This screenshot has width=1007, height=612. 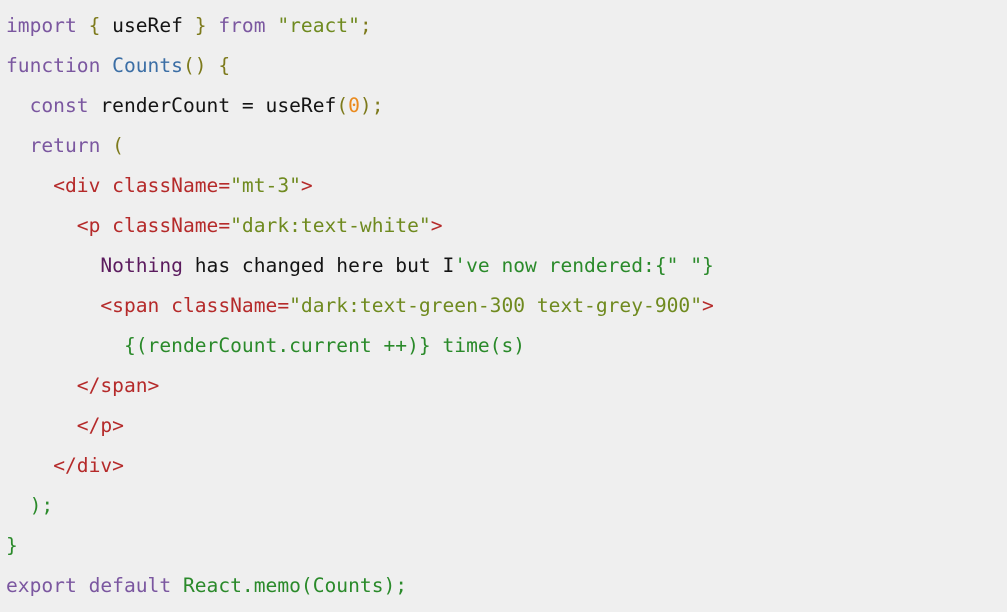 I want to click on code-token: has changed here but I, so click(x=318, y=265).